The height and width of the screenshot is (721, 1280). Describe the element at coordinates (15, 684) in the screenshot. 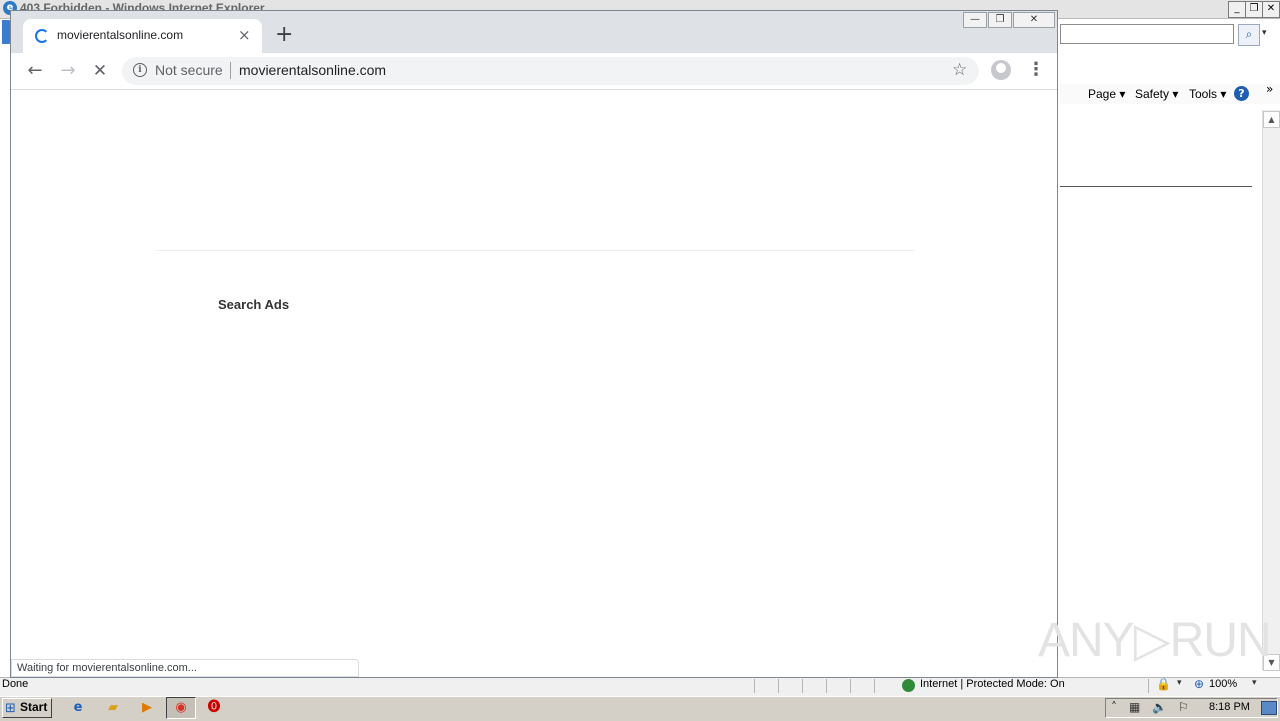

I see `ie-status-text: Done` at that location.